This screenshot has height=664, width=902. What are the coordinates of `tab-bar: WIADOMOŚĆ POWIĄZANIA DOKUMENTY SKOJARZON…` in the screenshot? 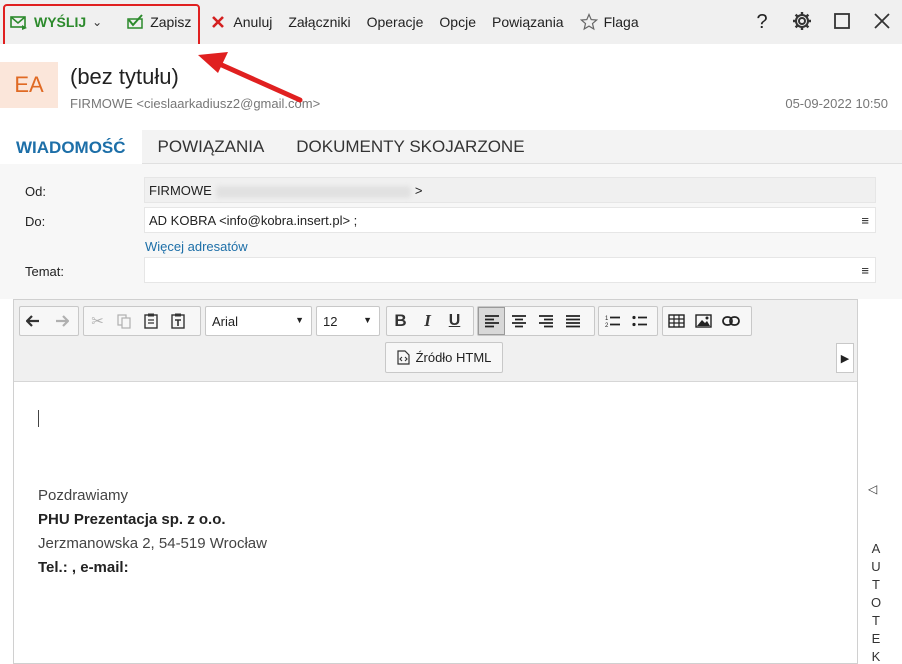 It's located at (451, 147).